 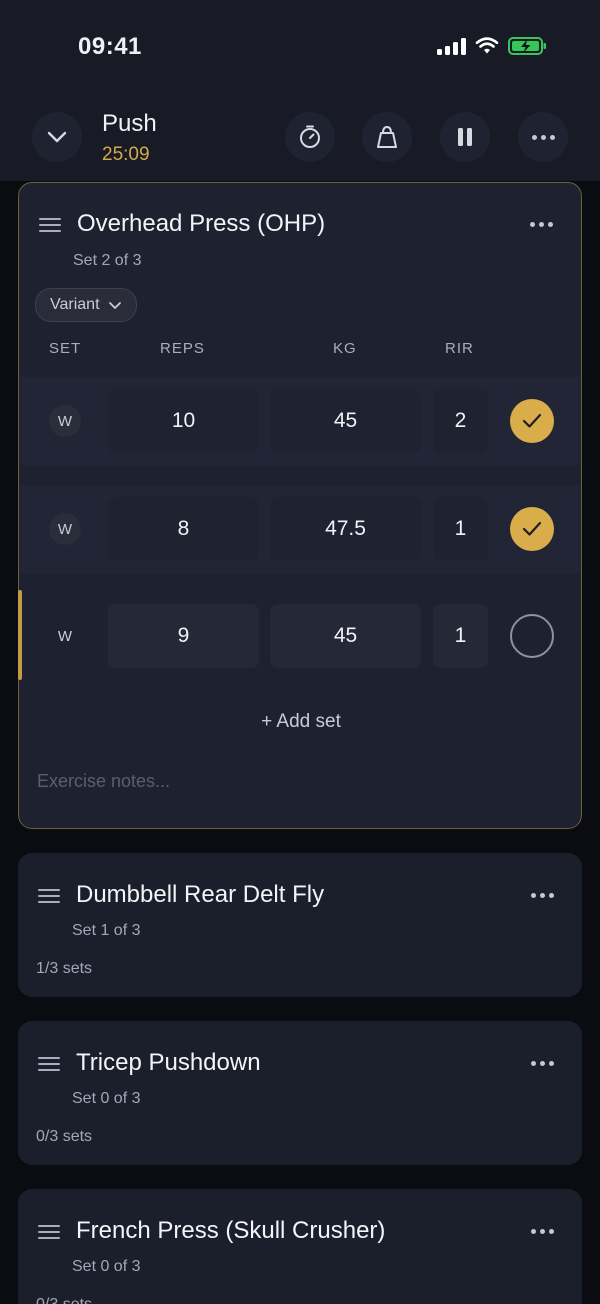 I want to click on workout-more-button, so click(x=543, y=137).